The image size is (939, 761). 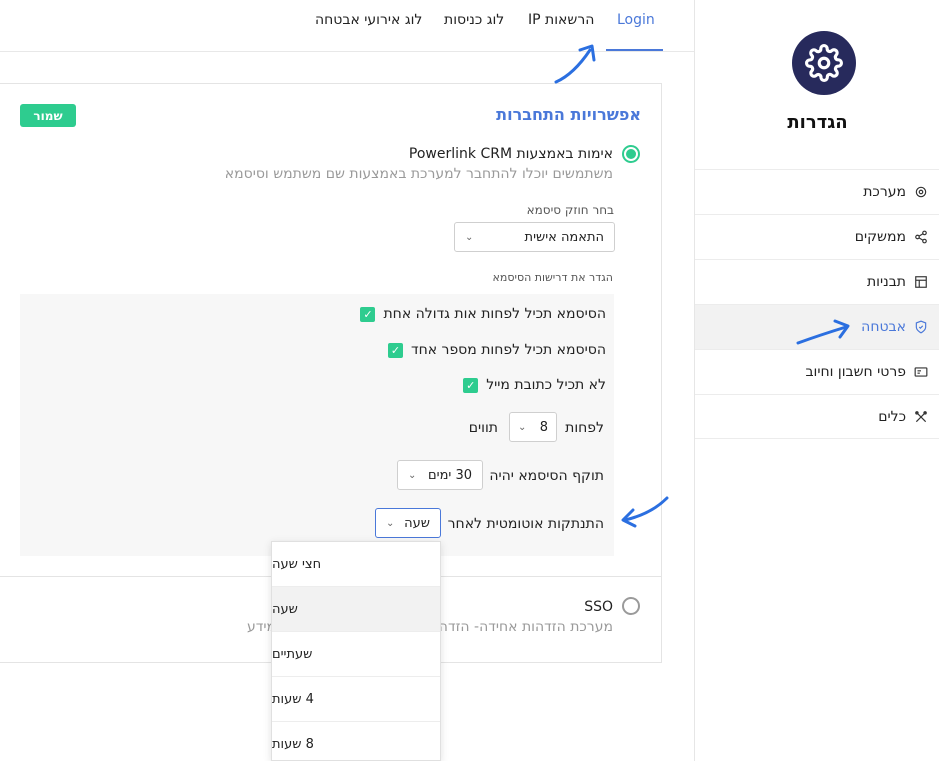 What do you see at coordinates (508, 350) in the screenshot?
I see `requirement-label: הסיסמא תכיל לפחות מספר אחד` at bounding box center [508, 350].